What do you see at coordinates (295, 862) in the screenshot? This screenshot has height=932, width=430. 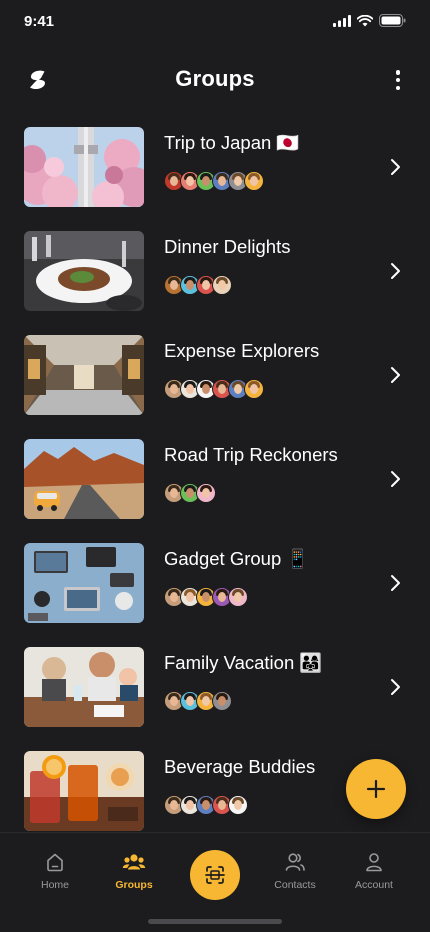 I see `contacts-icon` at bounding box center [295, 862].